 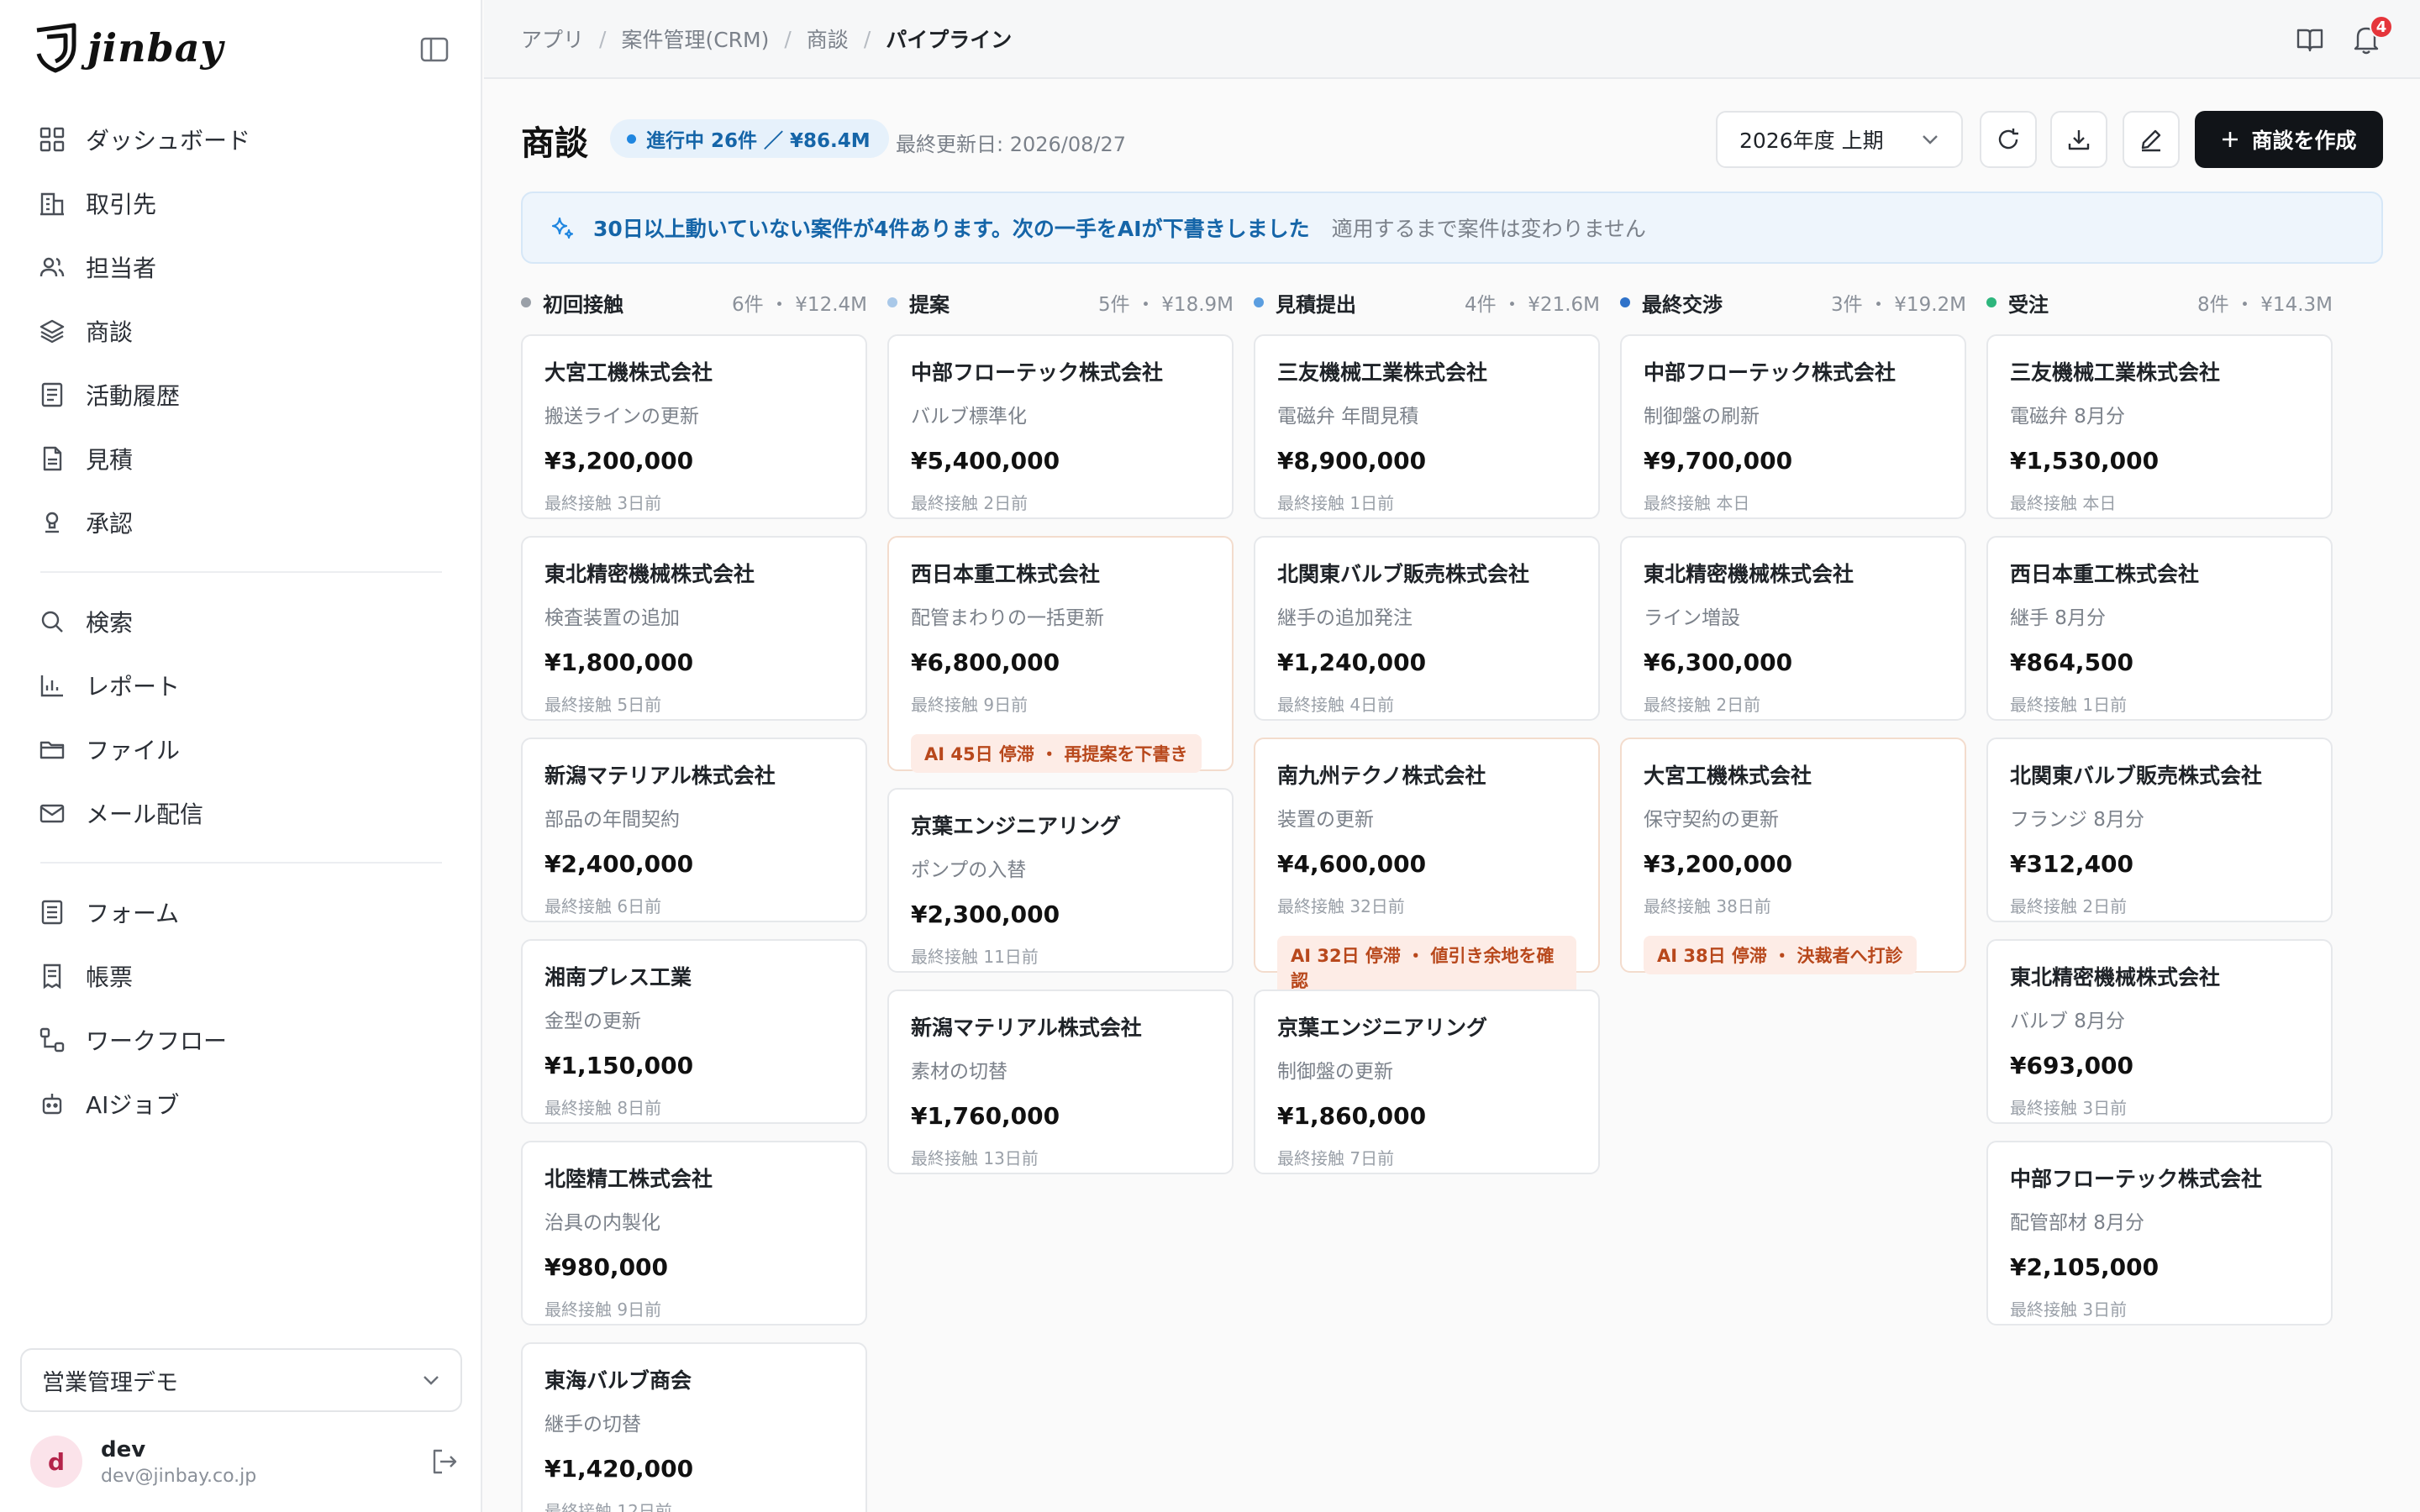 I want to click on deal-card: 東北精密機械株式会社 検査装置の追加 ¥1,800,000 最終接触 5日前, so click(x=694, y=628).